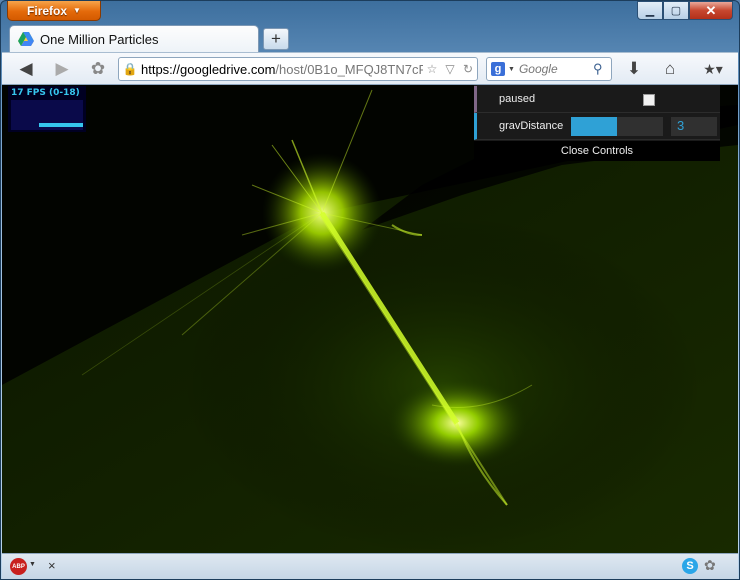  Describe the element at coordinates (468, 69) in the screenshot. I see `reload-icon: ↻` at that location.